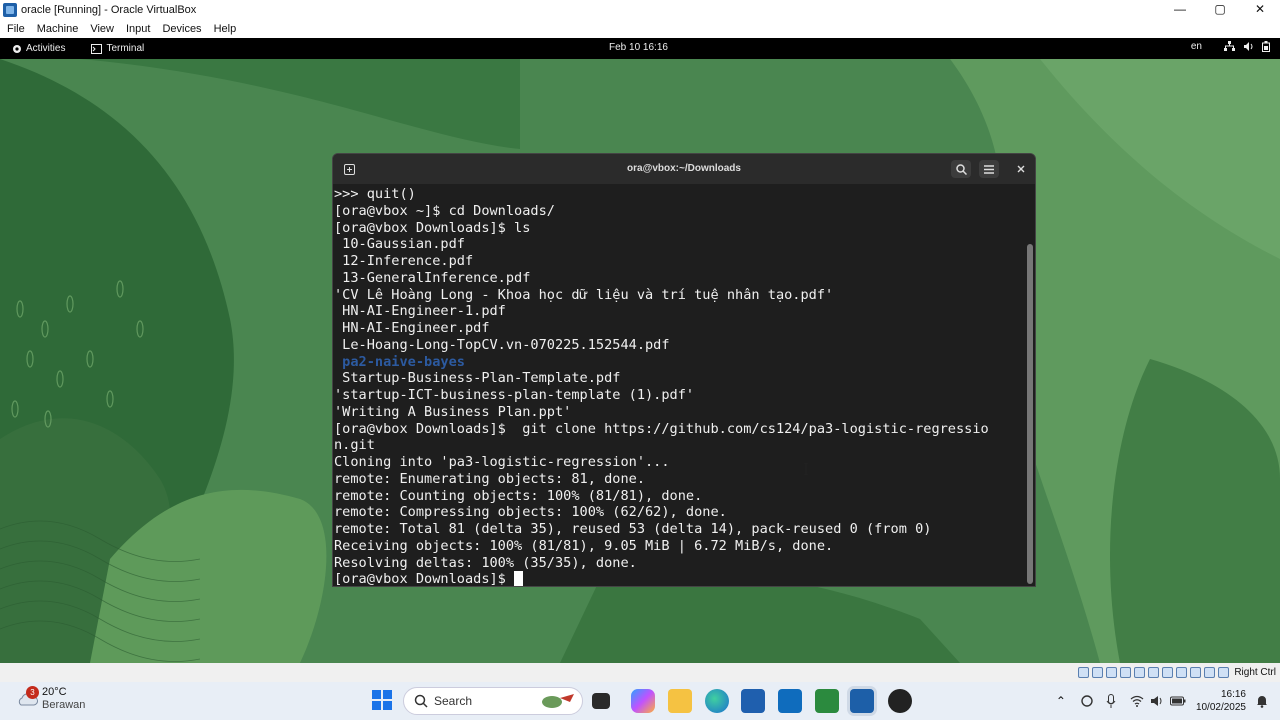 The image size is (1280, 720). I want to click on file-explorer-icon, so click(680, 701).